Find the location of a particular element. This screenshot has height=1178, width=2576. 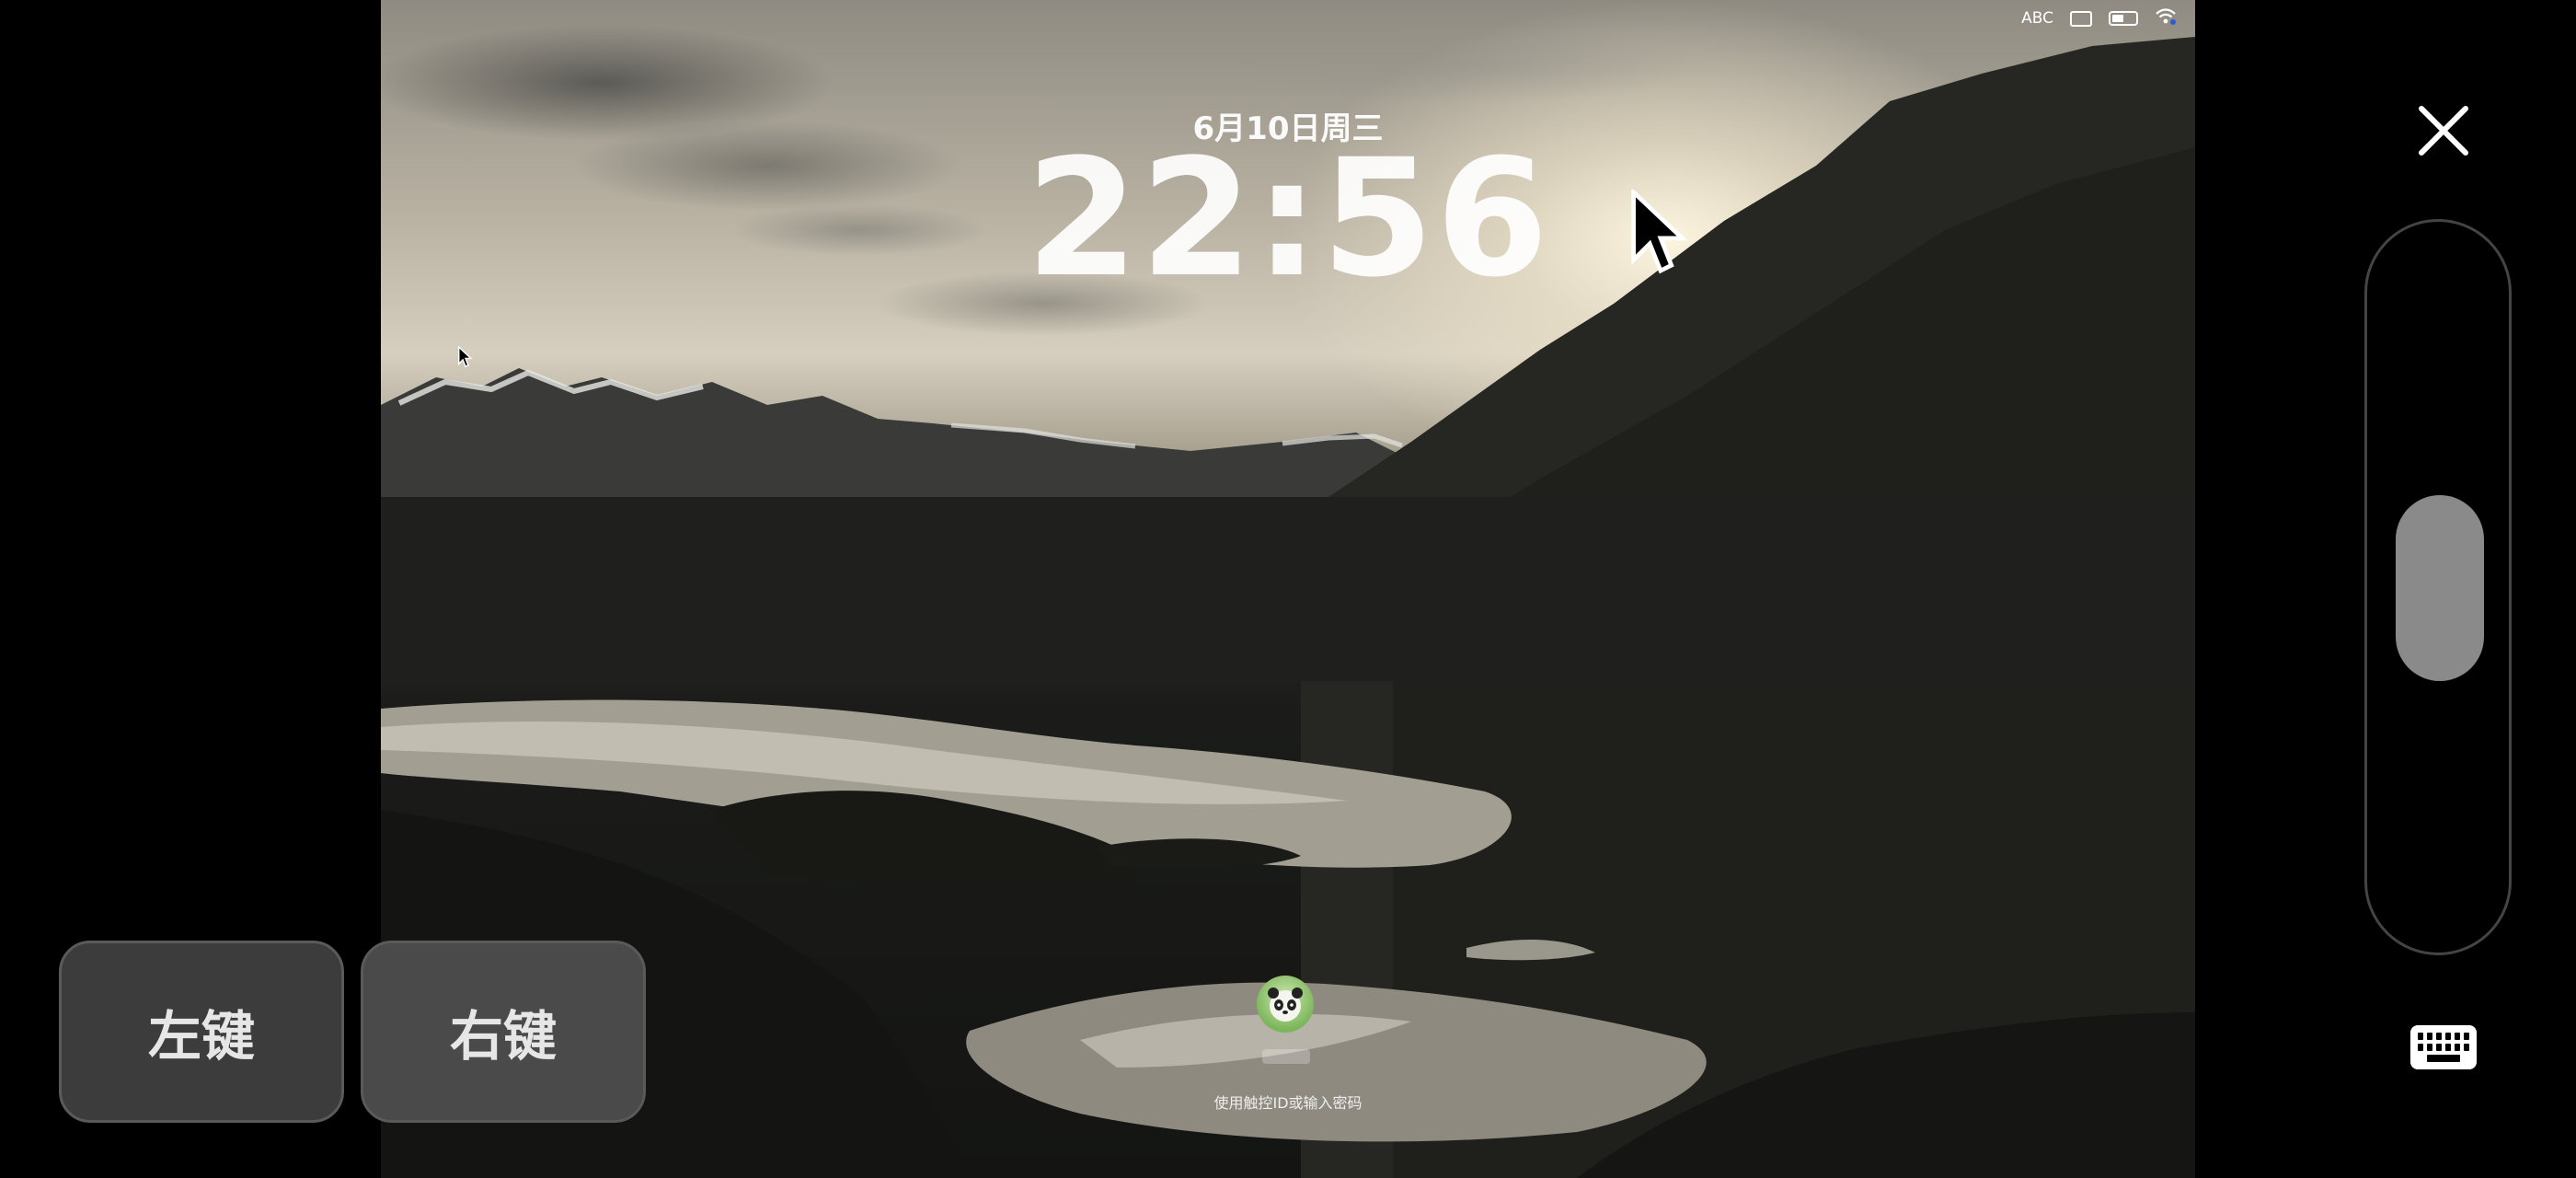

left-click-button: 左键 is located at coordinates (201, 1032).